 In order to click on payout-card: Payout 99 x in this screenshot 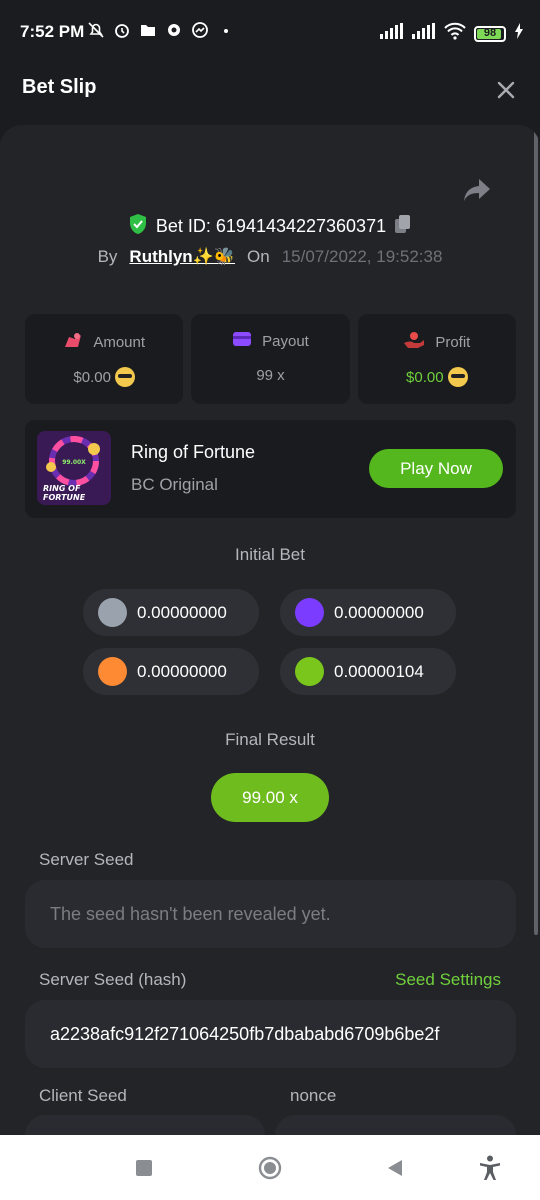, I will do `click(270, 359)`.